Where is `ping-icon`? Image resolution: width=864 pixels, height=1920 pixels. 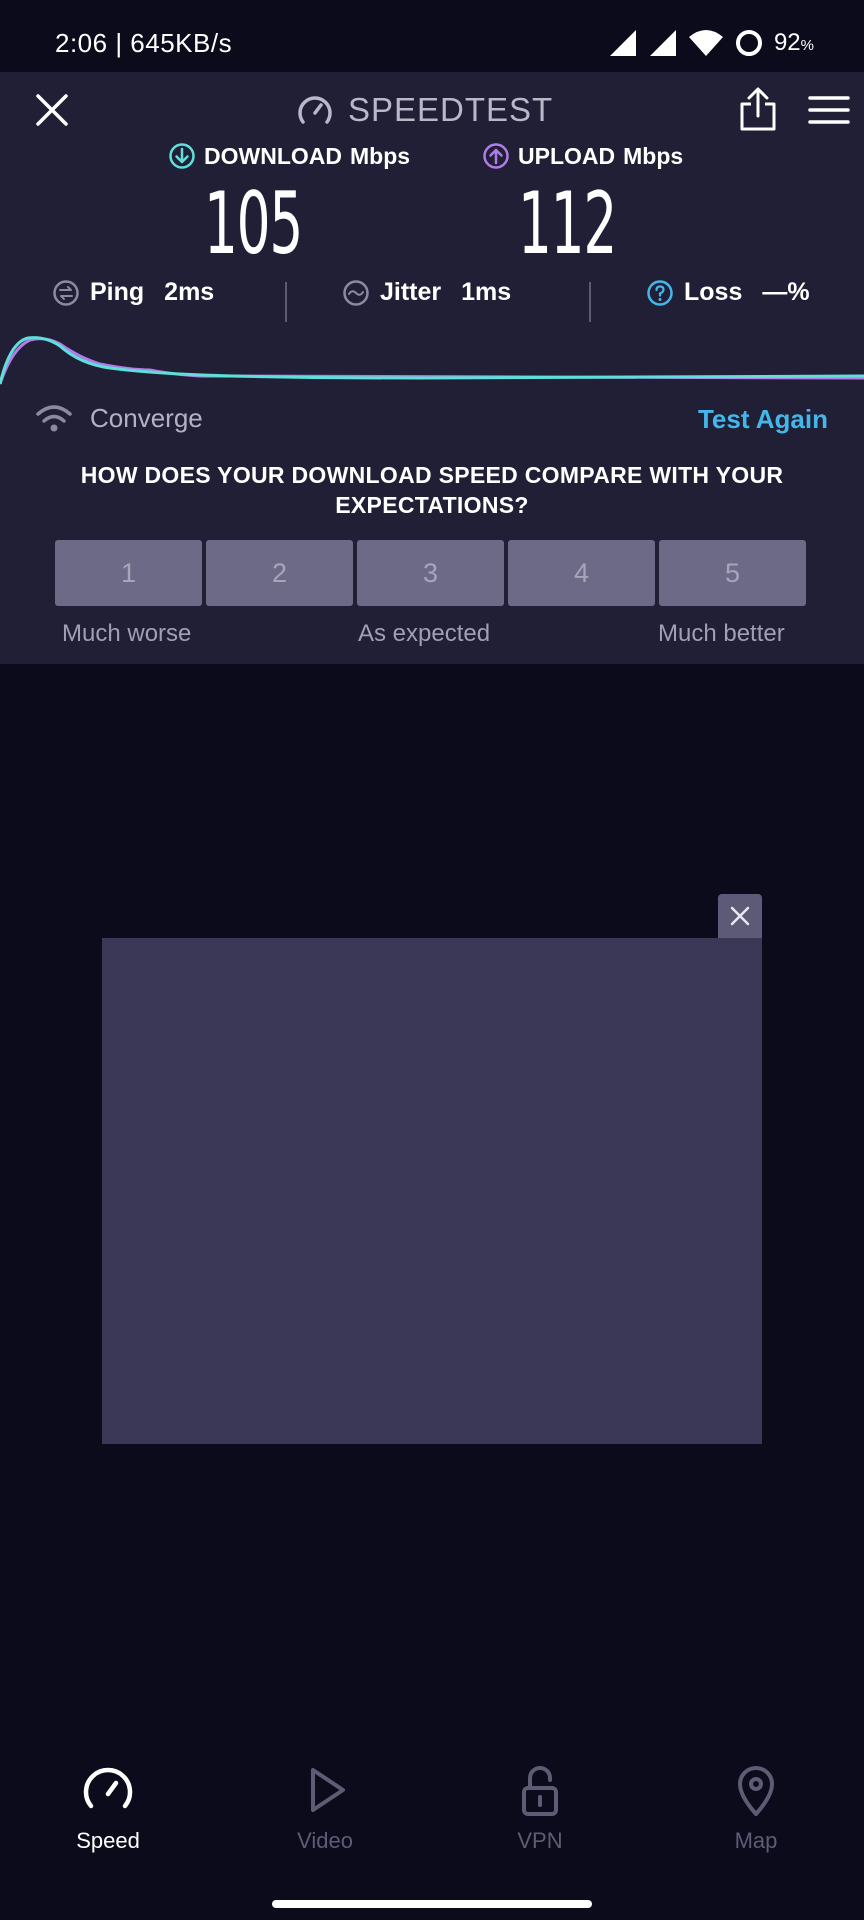
ping-icon is located at coordinates (66, 292).